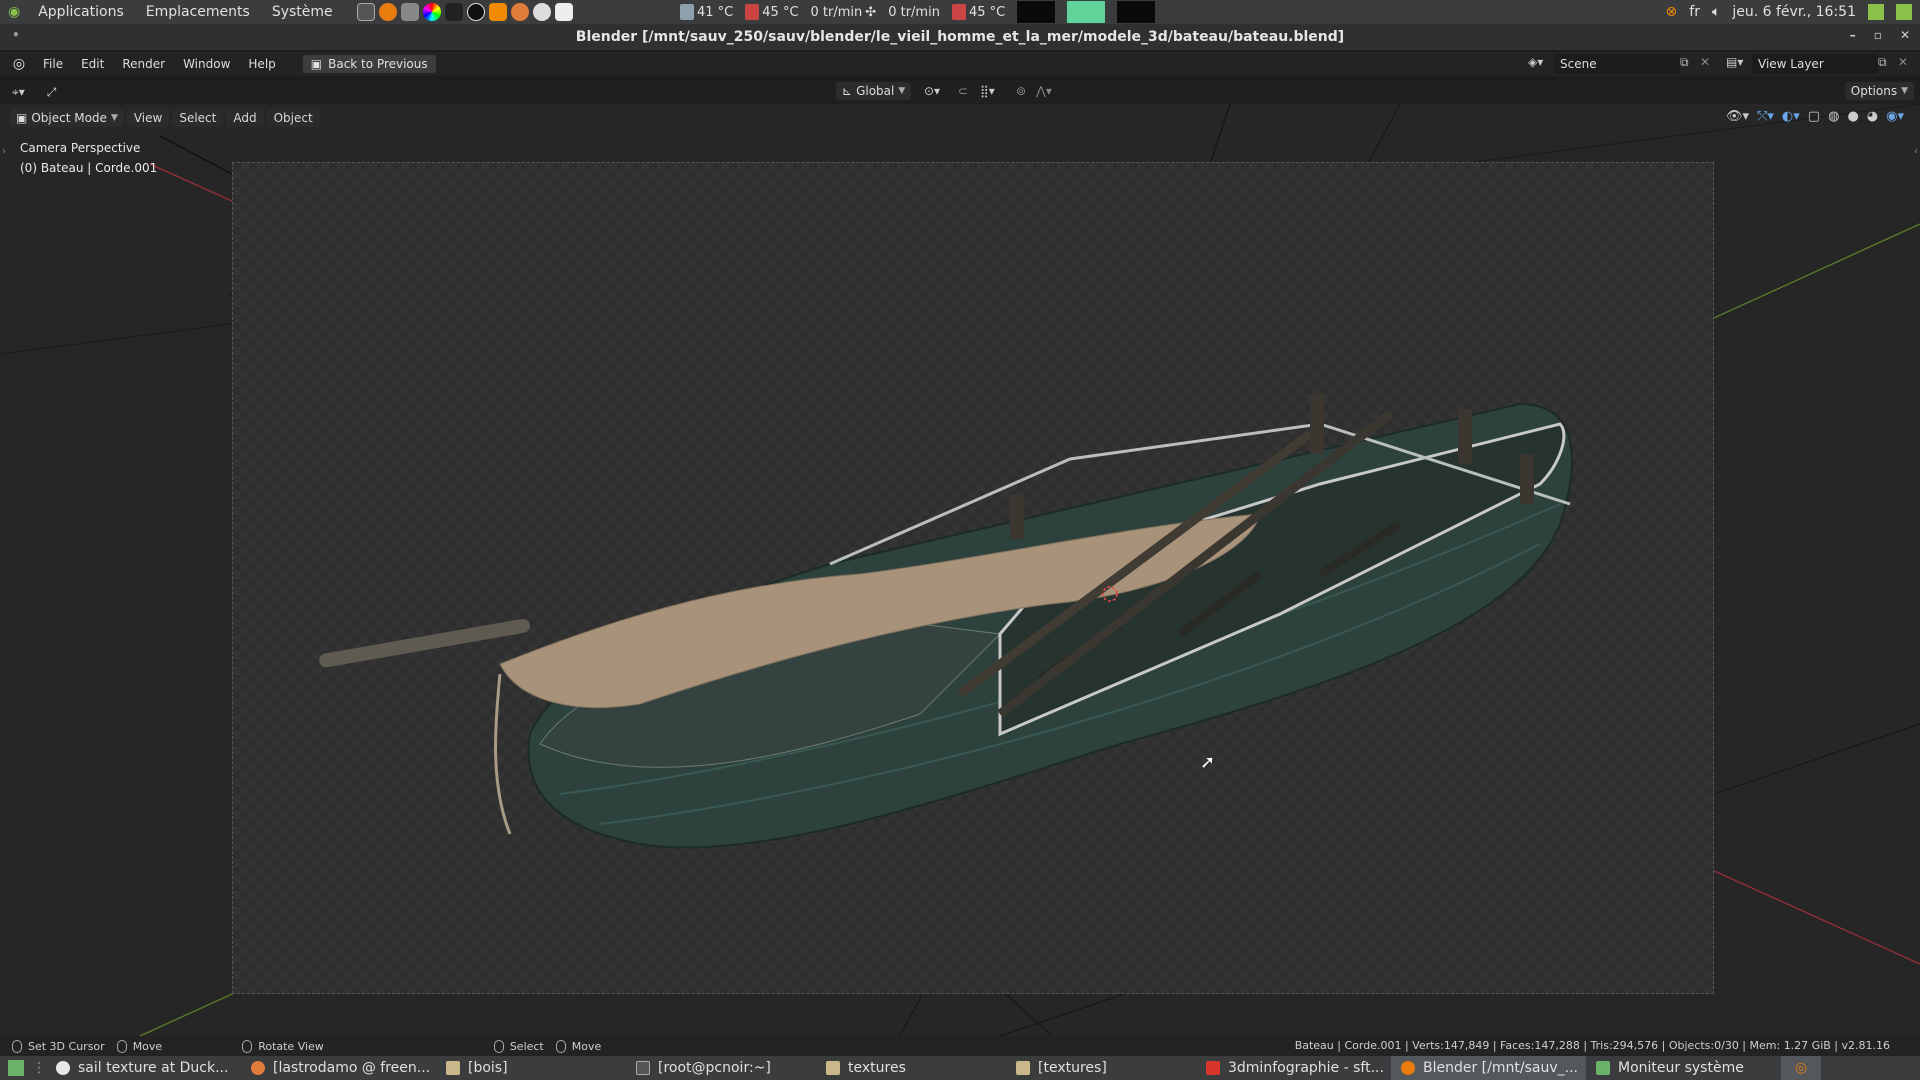 The height and width of the screenshot is (1080, 1920). I want to click on scene-type-icon: ◈▾, so click(1535, 62).